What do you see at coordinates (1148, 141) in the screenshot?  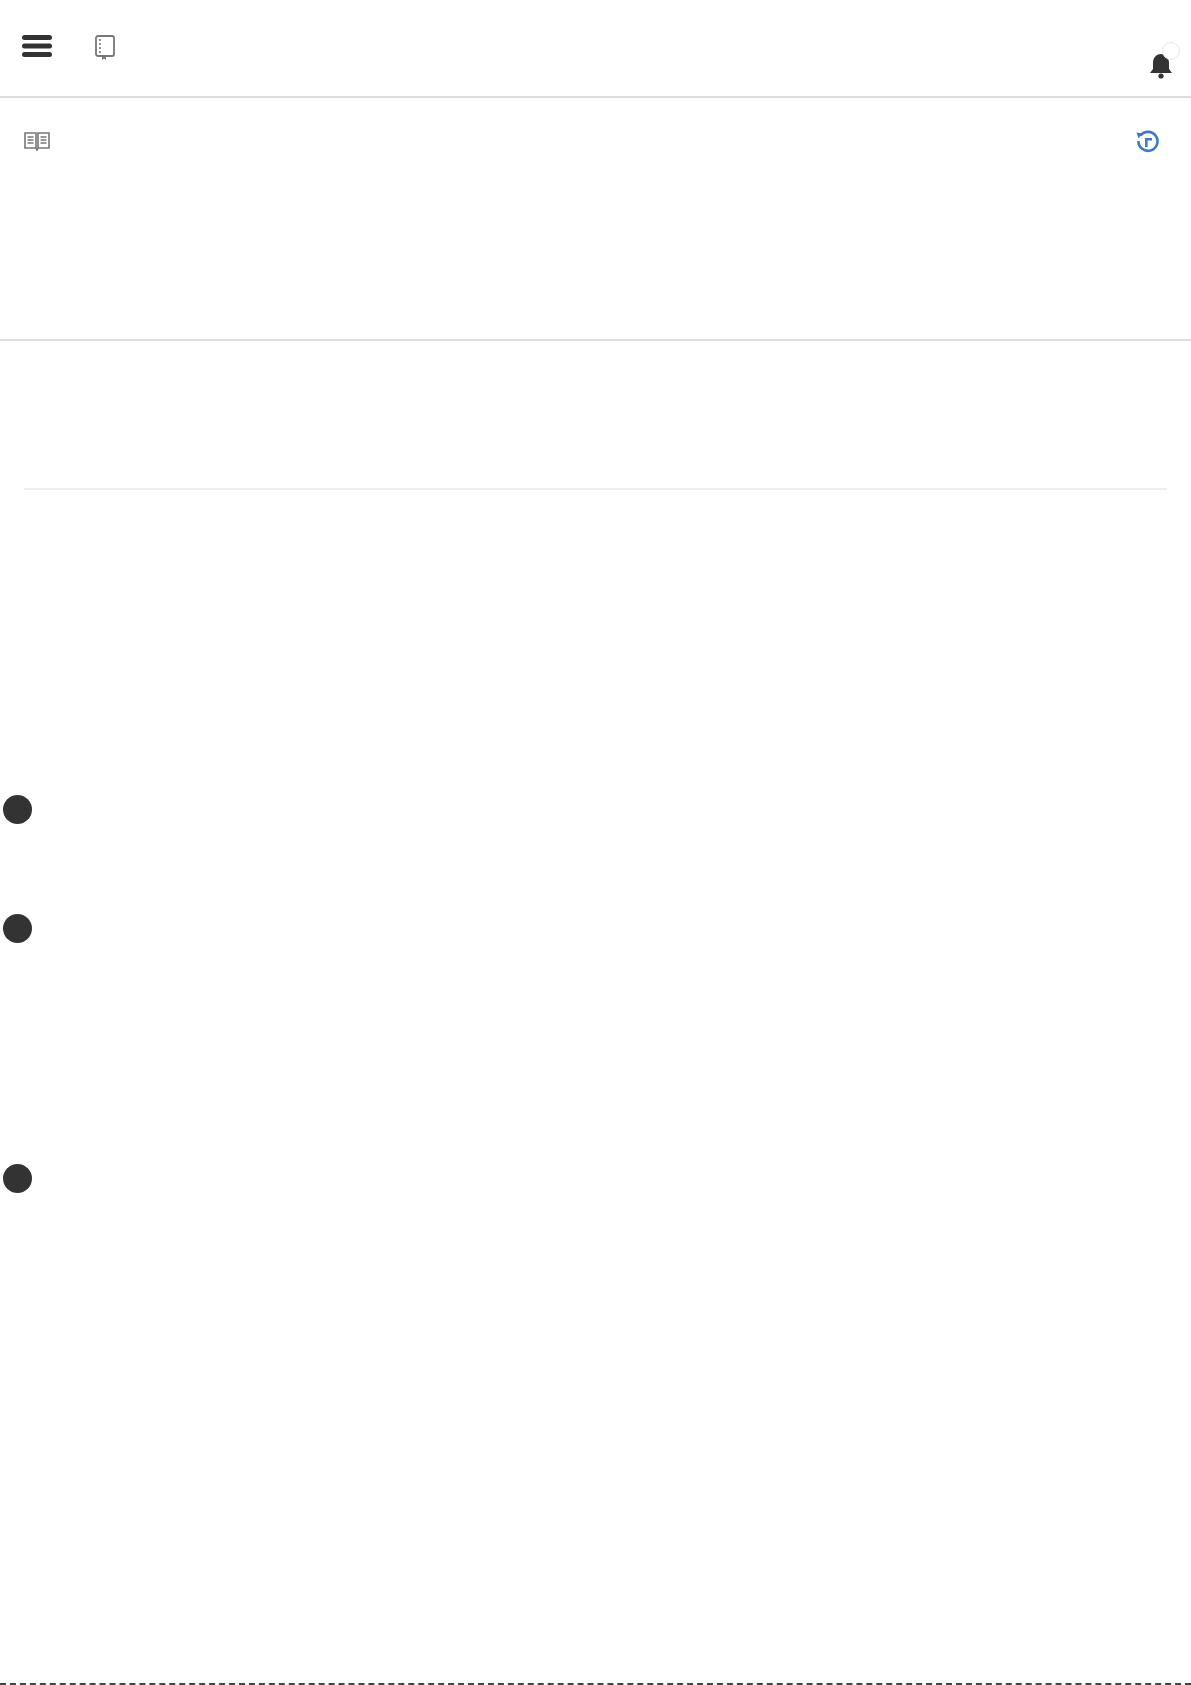 I see `history-icon` at bounding box center [1148, 141].